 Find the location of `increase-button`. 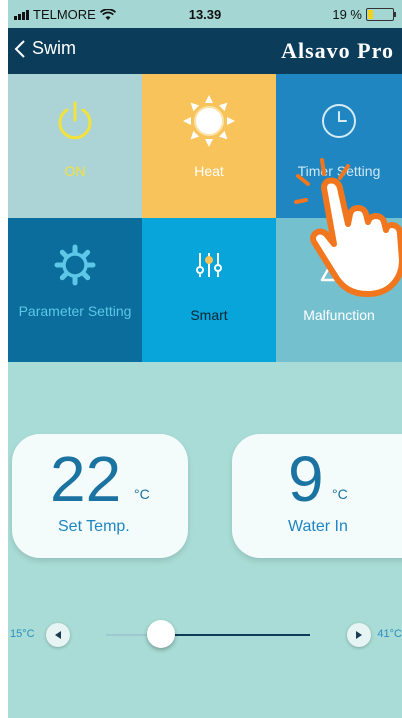

increase-button is located at coordinates (359, 635).